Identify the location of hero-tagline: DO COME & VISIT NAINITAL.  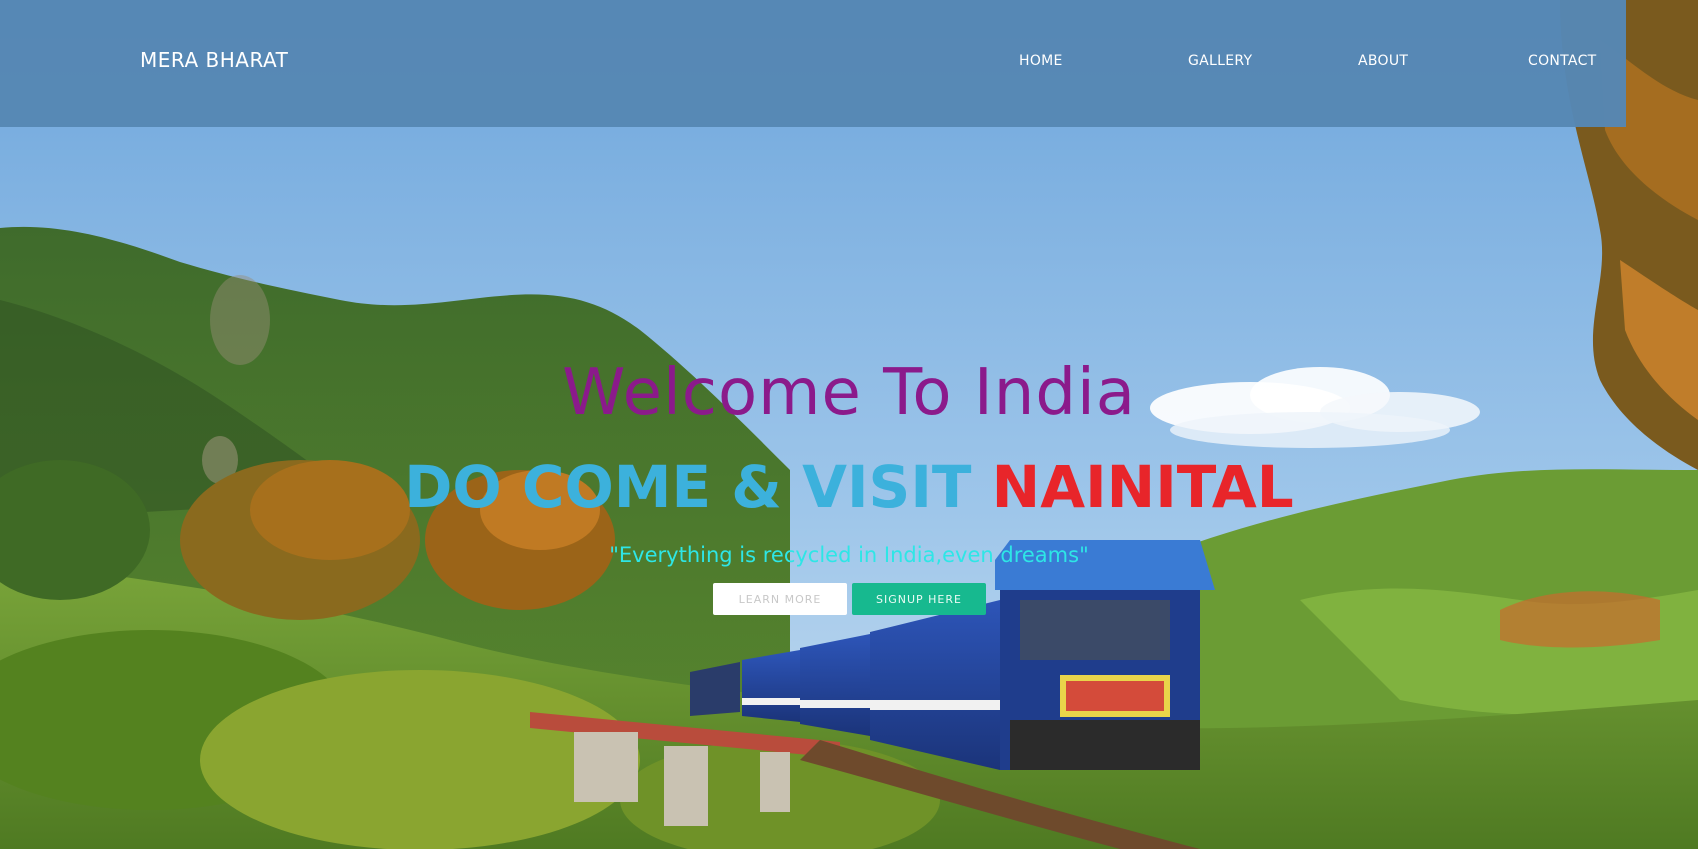
(849, 487).